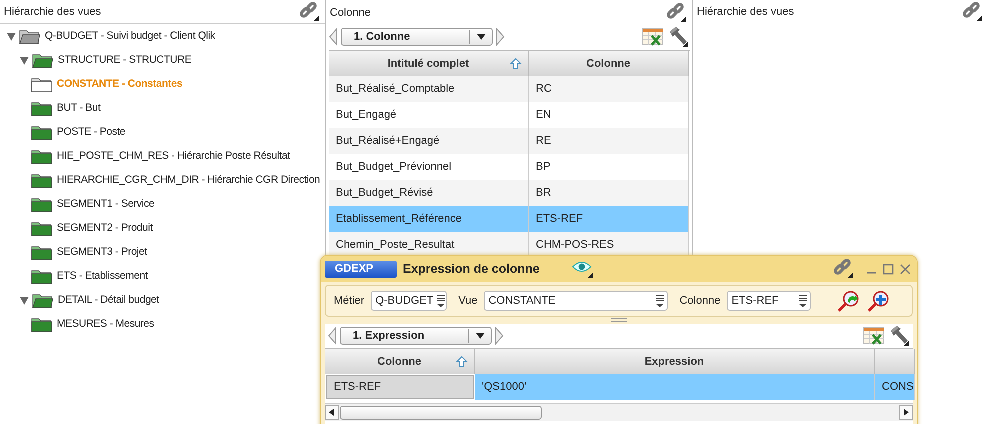 This screenshot has height=424, width=988. Describe the element at coordinates (609, 141) in the screenshot. I see `table-cell: RE` at that location.